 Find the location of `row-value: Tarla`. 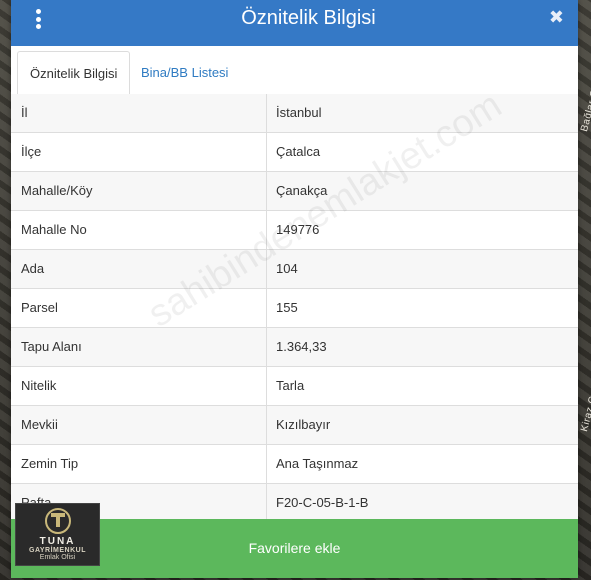

row-value: Tarla is located at coordinates (290, 385).